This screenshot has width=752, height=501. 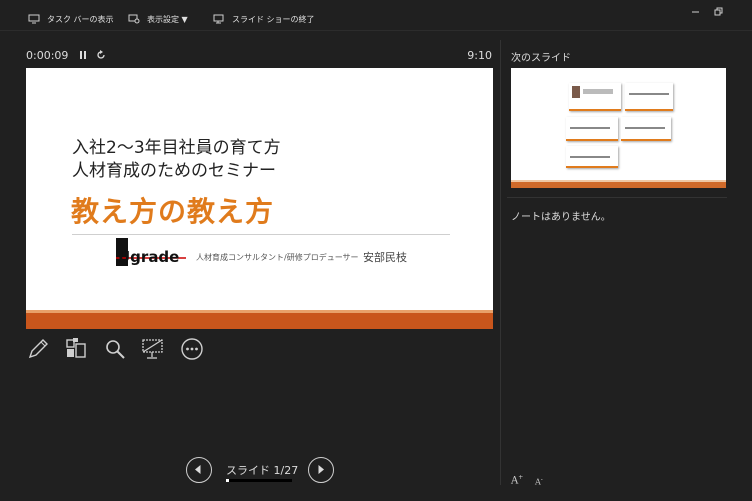 What do you see at coordinates (262, 470) in the screenshot?
I see `slide-counter: スライド 1/27` at bounding box center [262, 470].